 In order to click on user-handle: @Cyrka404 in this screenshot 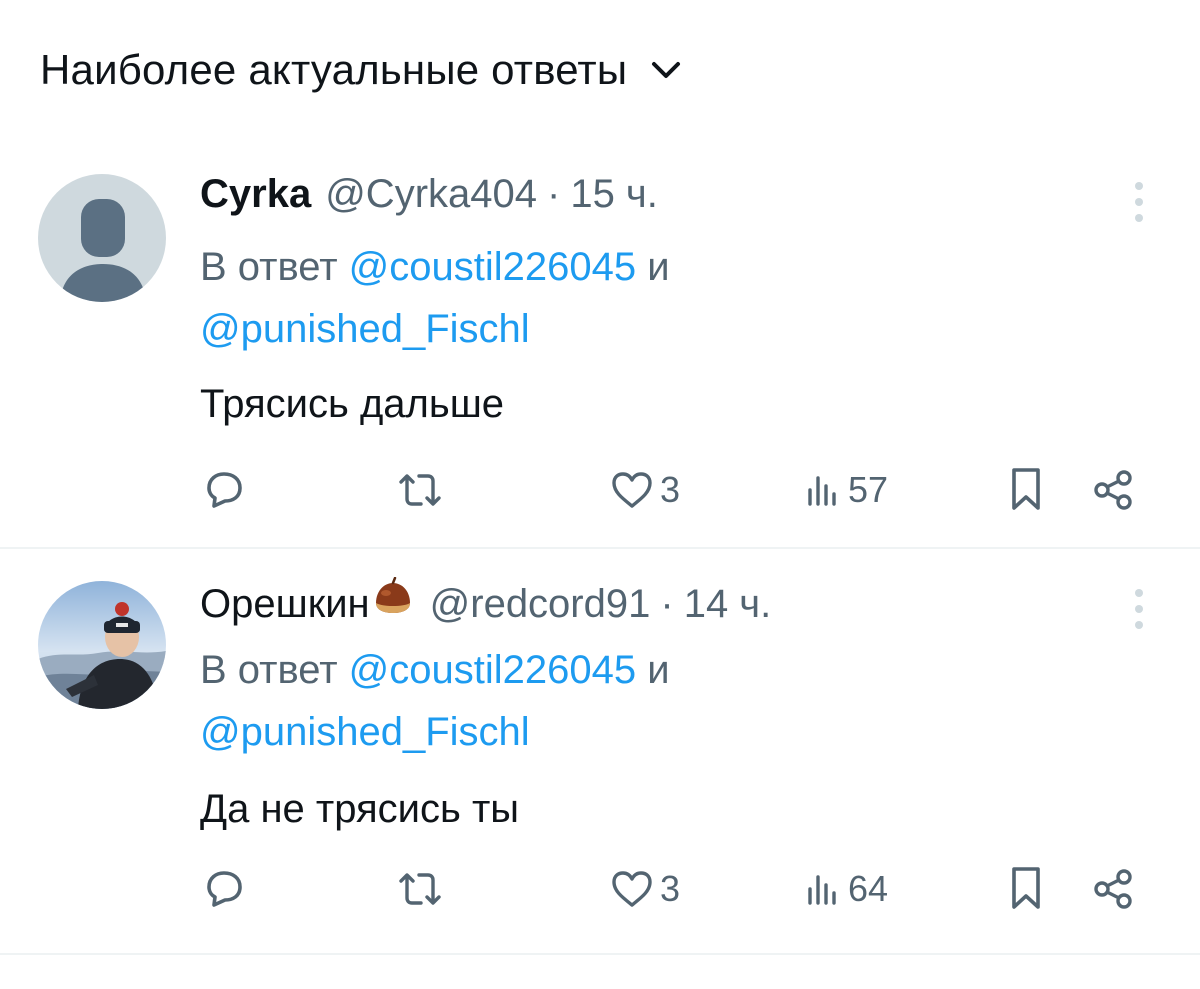, I will do `click(431, 194)`.